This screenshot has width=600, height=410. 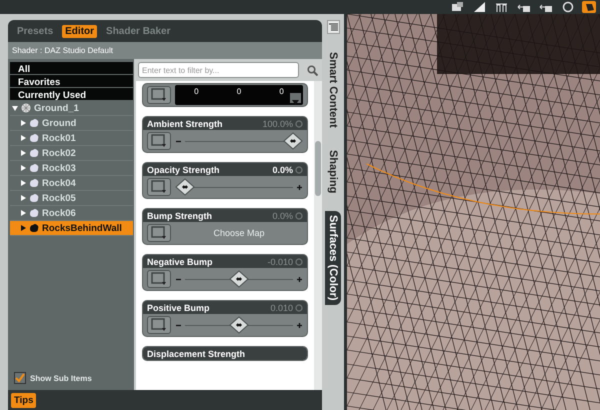 What do you see at coordinates (35, 31) in the screenshot?
I see `panel-tab: Presets` at bounding box center [35, 31].